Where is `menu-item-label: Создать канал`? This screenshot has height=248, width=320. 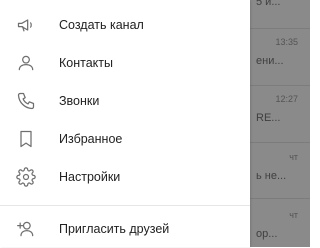 menu-item-label: Создать канал is located at coordinates (101, 25).